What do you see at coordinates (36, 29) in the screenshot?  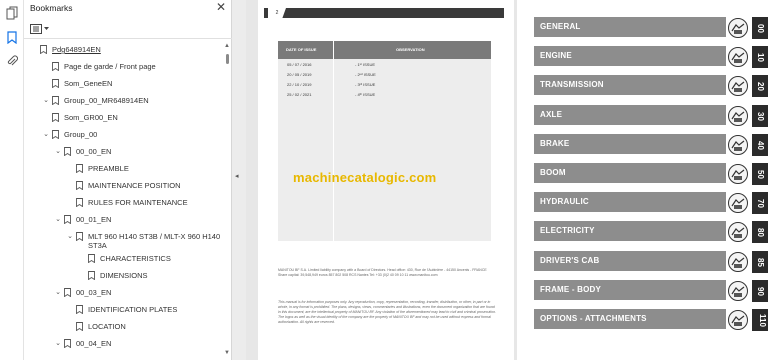 I see `bookmark-options-icon` at bounding box center [36, 29].